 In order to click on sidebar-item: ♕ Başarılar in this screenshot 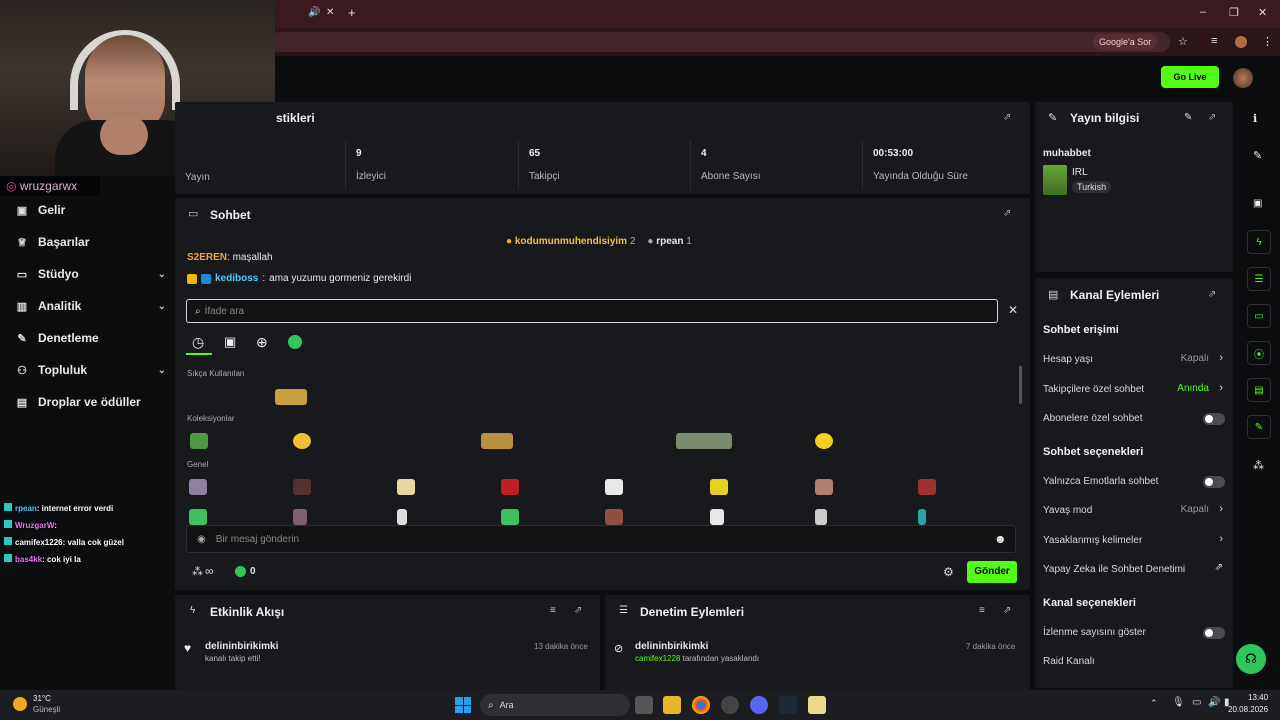, I will do `click(91, 242)`.